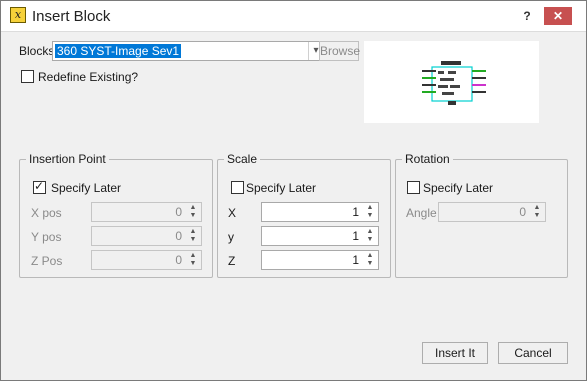  Describe the element at coordinates (232, 261) in the screenshot. I see `scale-z-label: Z` at that location.